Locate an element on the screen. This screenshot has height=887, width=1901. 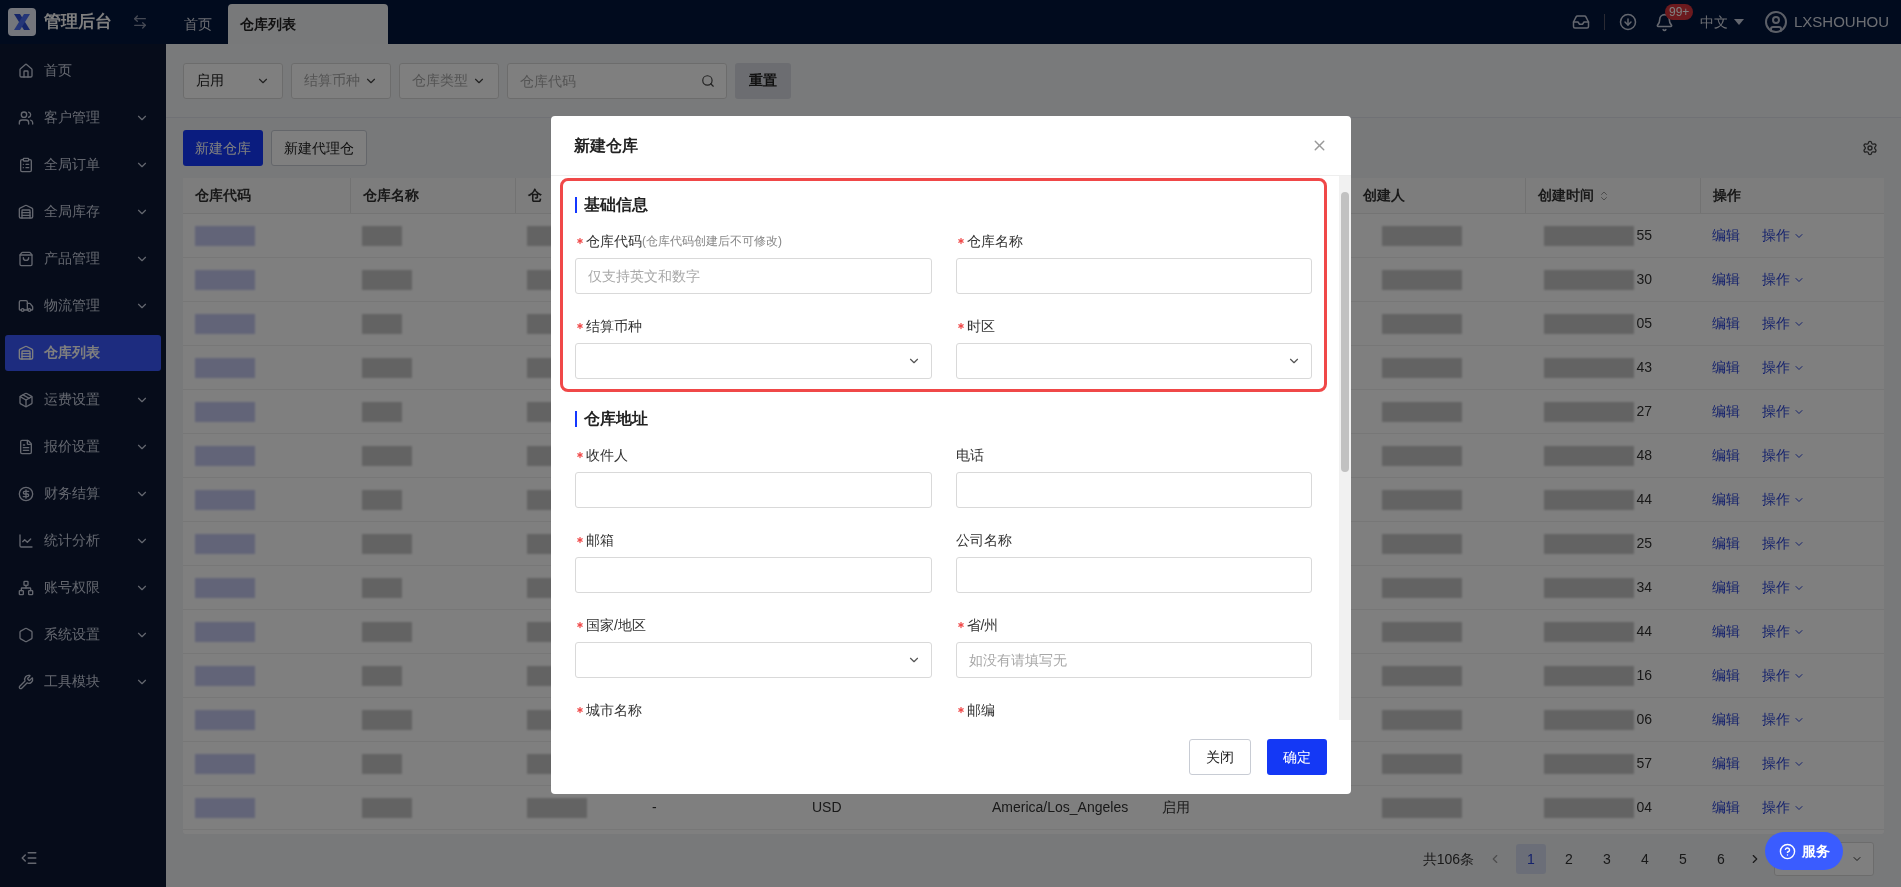
field-label: 仓库代码 is located at coordinates (614, 241).